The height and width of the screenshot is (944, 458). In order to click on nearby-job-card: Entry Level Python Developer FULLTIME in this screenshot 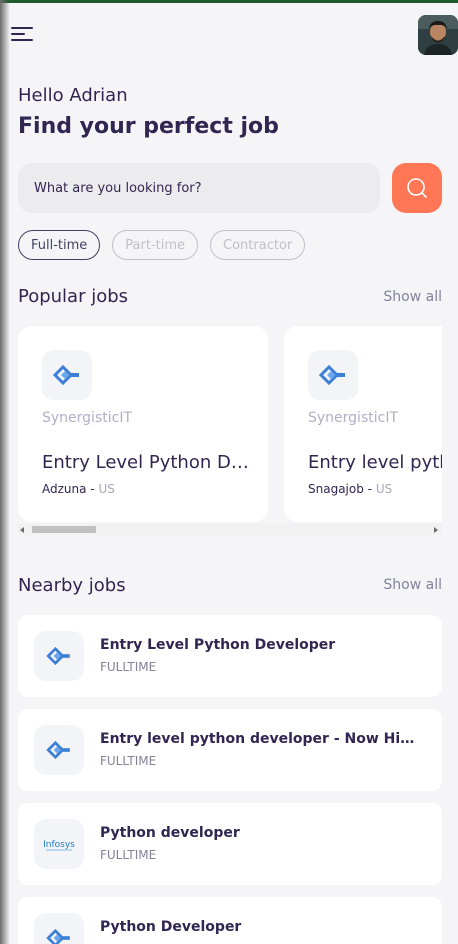, I will do `click(230, 656)`.